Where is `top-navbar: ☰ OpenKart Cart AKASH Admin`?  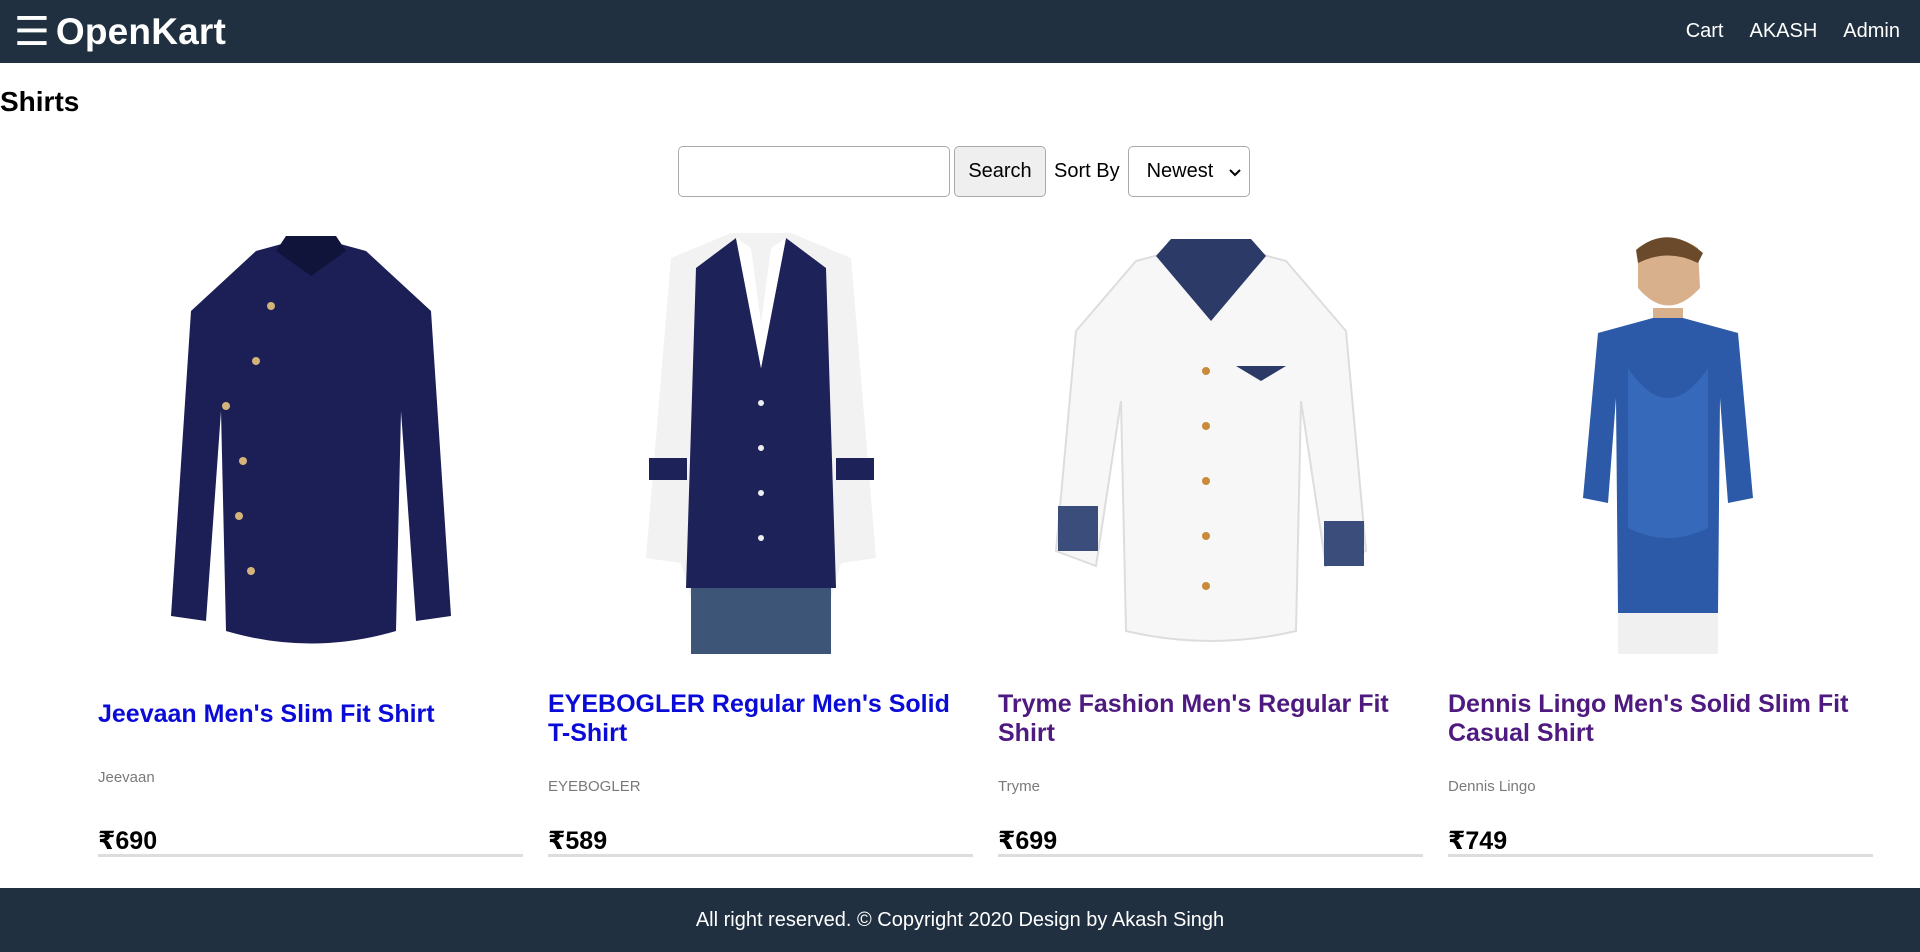
top-navbar: ☰ OpenKart Cart AKASH Admin is located at coordinates (960, 31).